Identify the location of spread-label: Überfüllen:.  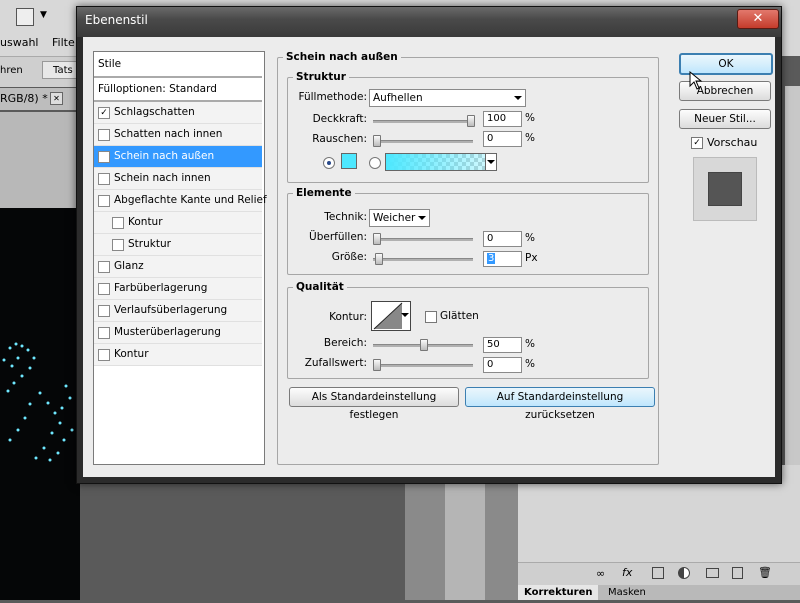
(338, 237).